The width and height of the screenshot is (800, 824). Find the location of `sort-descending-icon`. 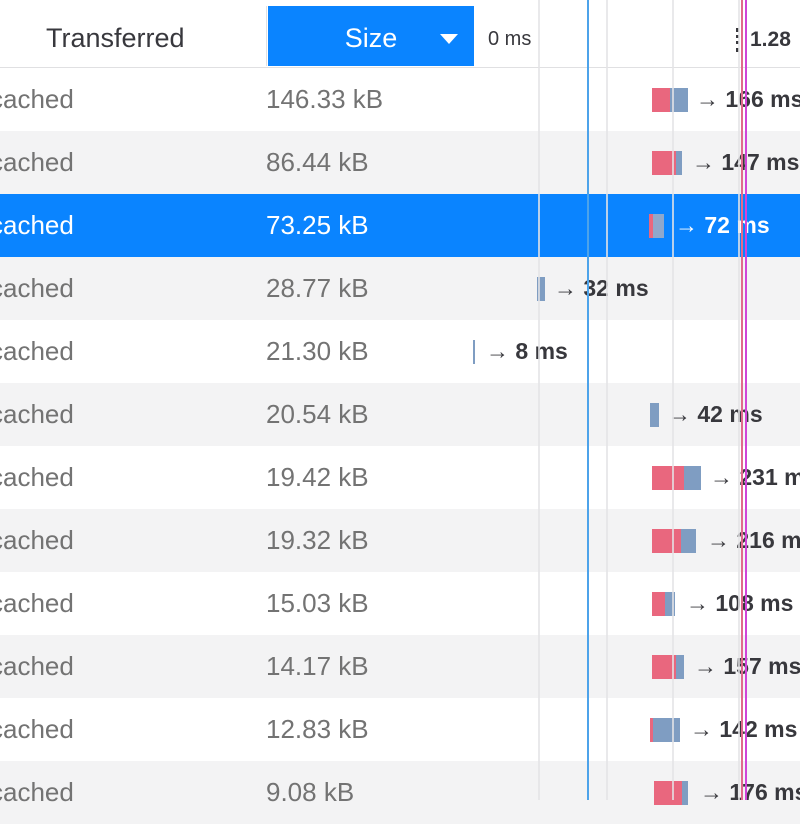

sort-descending-icon is located at coordinates (449, 39).